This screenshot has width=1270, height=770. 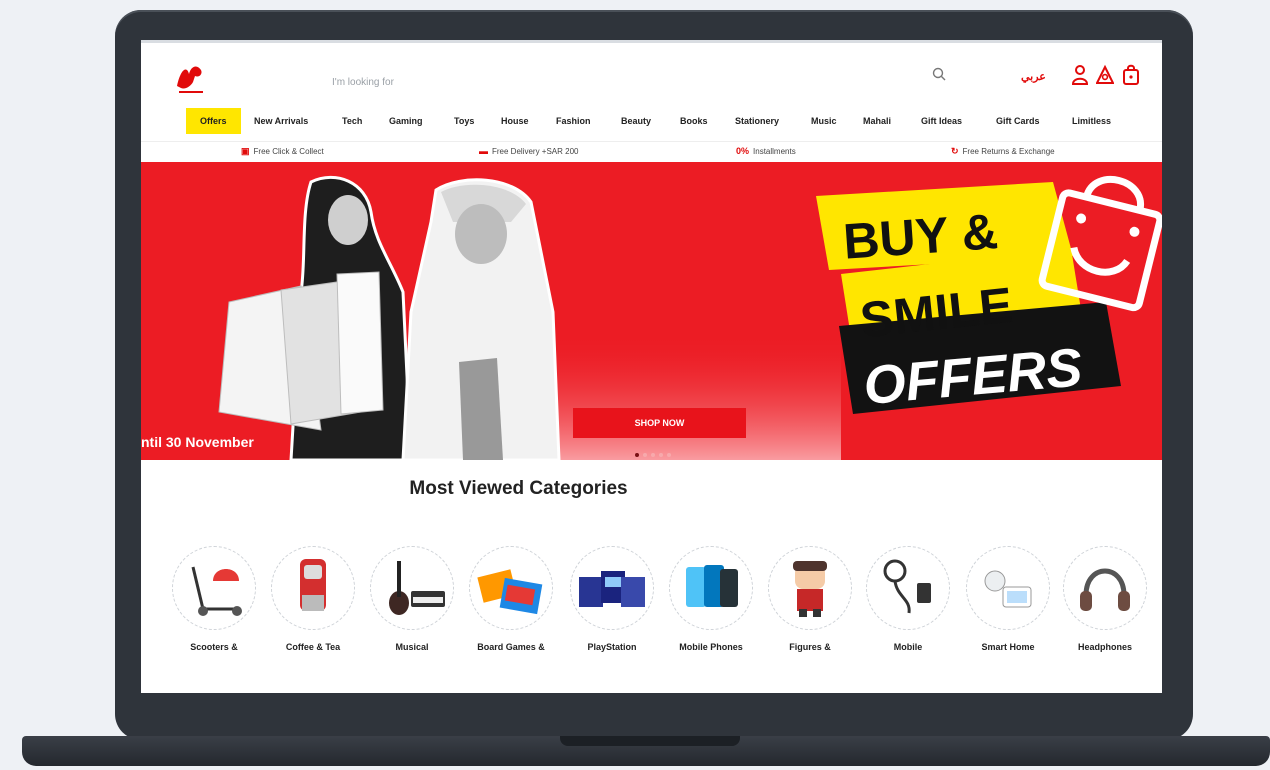 What do you see at coordinates (483, 151) in the screenshot?
I see `delivery-truck-icon: ▬` at bounding box center [483, 151].